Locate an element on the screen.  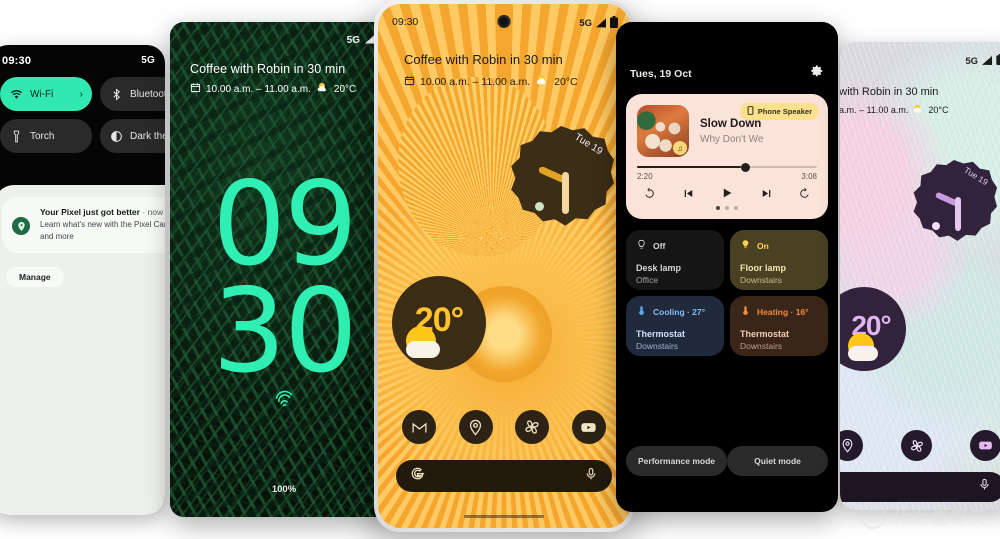
control-floor-lamp: On Floor lamp Downstairs is located at coordinates (779, 260).